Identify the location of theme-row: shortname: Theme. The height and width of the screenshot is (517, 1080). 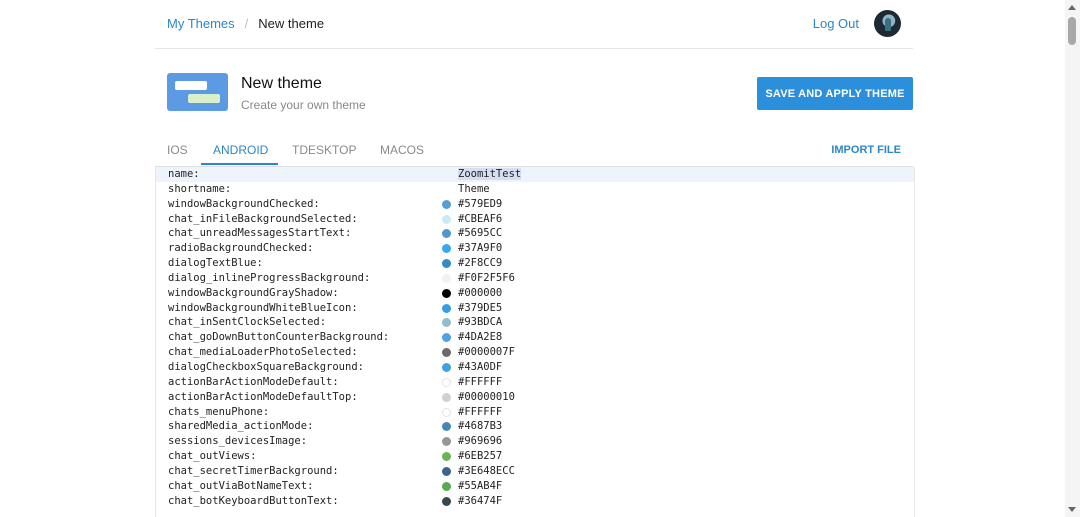
(535, 189).